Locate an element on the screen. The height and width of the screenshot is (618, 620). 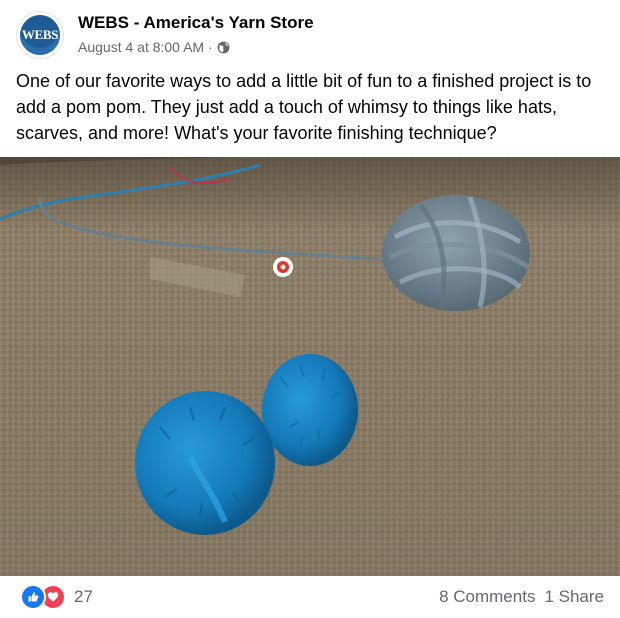
shares-link: 1 Share is located at coordinates (574, 597).